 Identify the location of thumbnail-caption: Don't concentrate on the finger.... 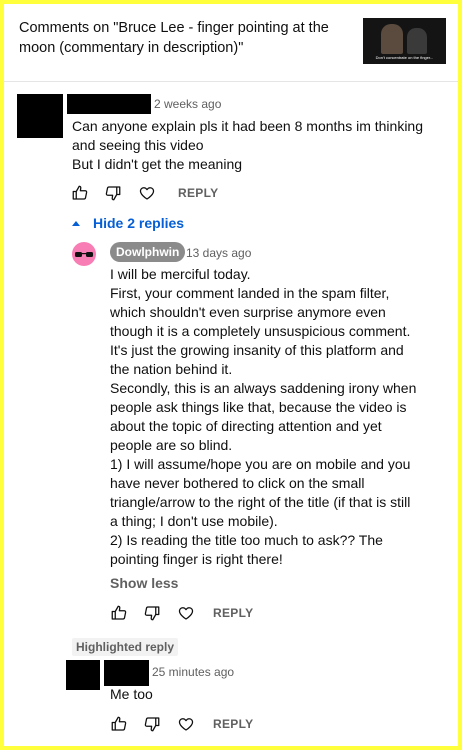
(404, 57).